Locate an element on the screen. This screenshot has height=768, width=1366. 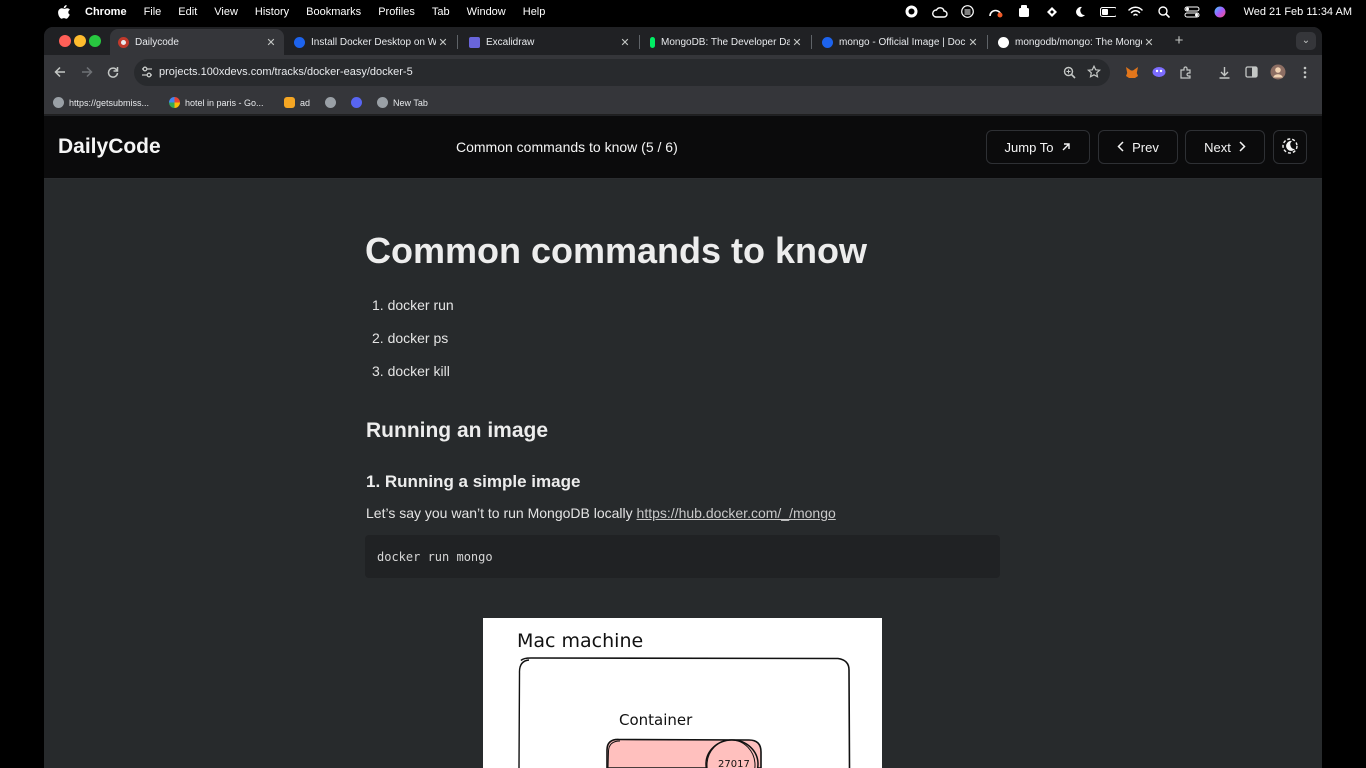
tab-mongodb-github: mongodb/mongo: The Mongo ✕ is located at coordinates (1076, 42).